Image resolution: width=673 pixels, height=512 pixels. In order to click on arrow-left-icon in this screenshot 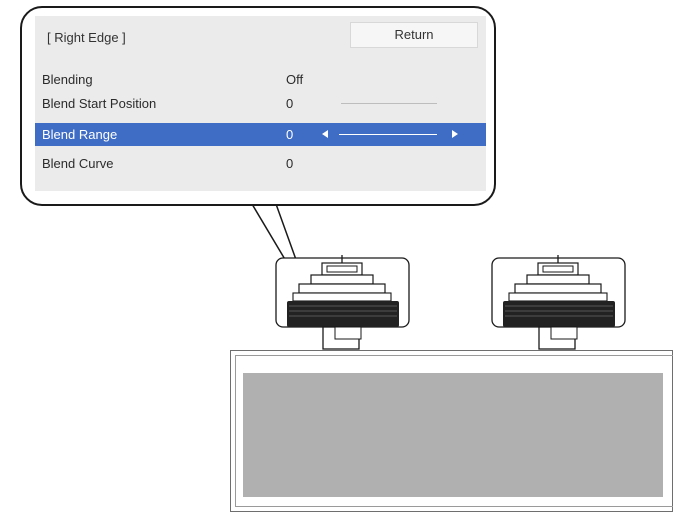, I will do `click(325, 134)`.